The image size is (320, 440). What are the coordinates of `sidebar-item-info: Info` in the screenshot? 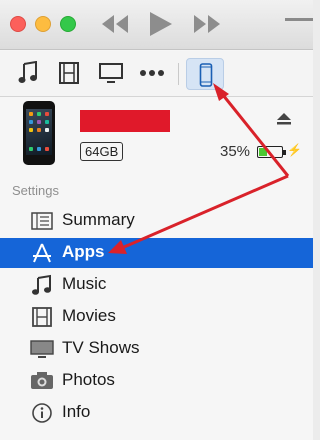 It's located at (156, 413).